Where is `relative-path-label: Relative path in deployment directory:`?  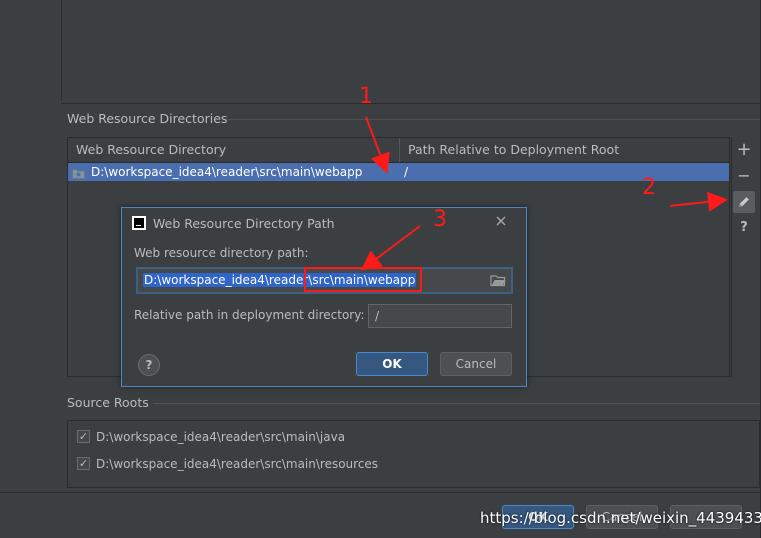 relative-path-label: Relative path in deployment directory: is located at coordinates (249, 315).